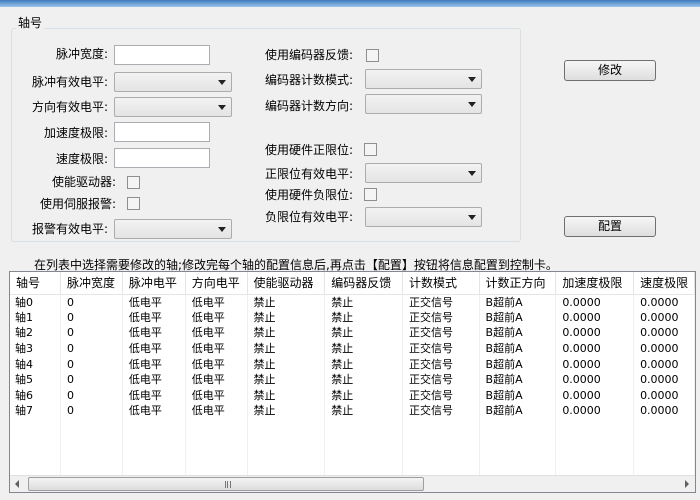  Describe the element at coordinates (91, 302) in the screenshot. I see `table-cell: 0` at that location.